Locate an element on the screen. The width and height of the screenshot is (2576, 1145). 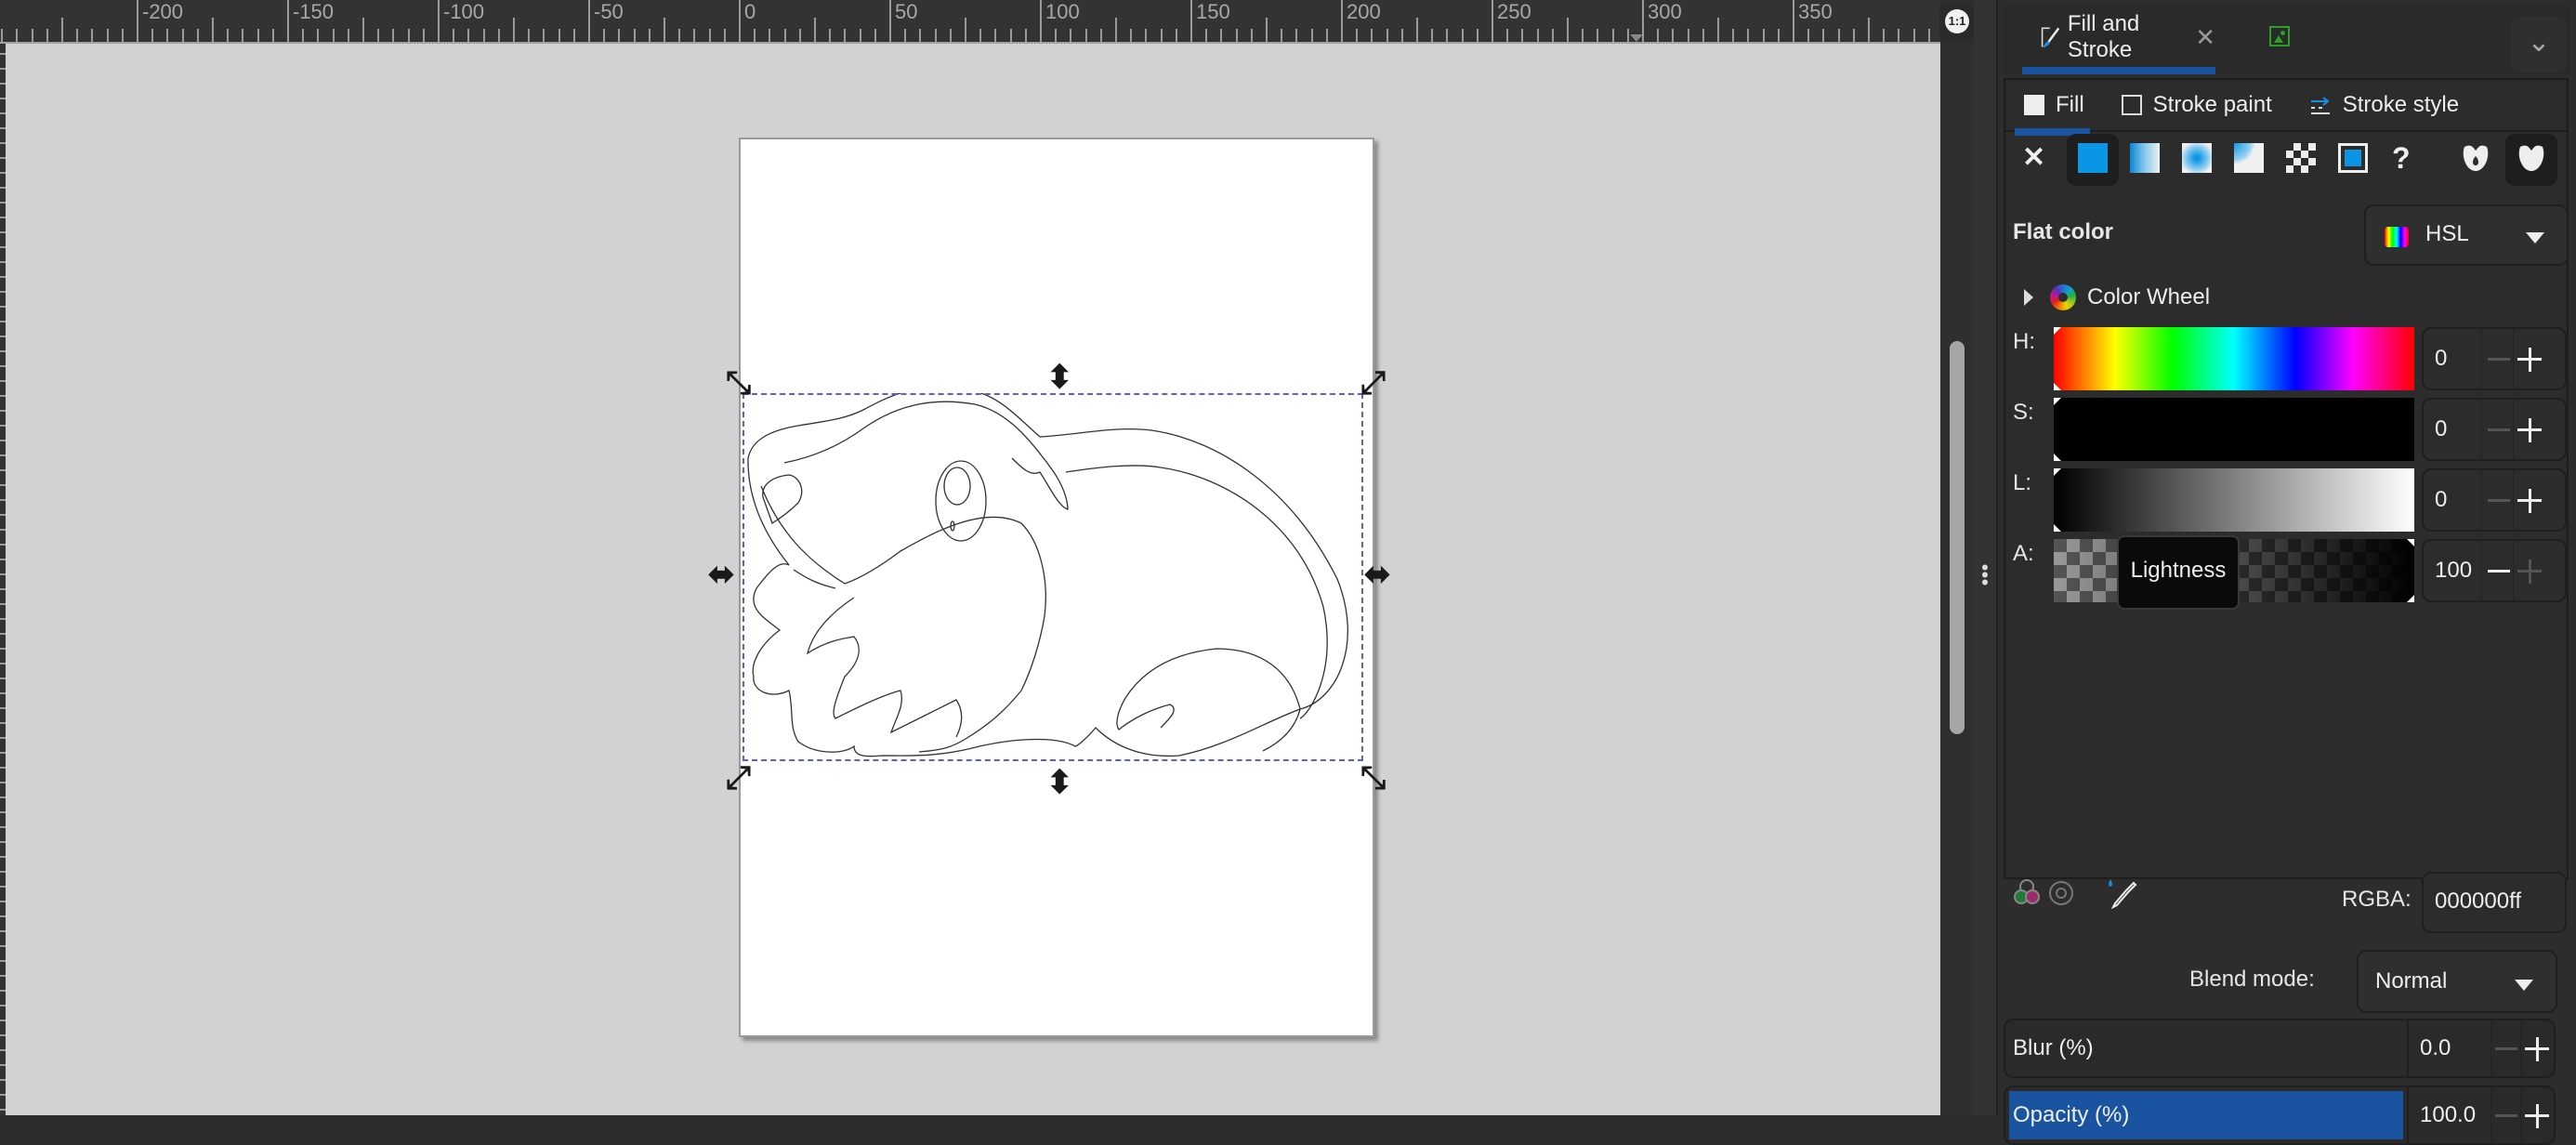
lightness-value: 0 is located at coordinates (2441, 500).